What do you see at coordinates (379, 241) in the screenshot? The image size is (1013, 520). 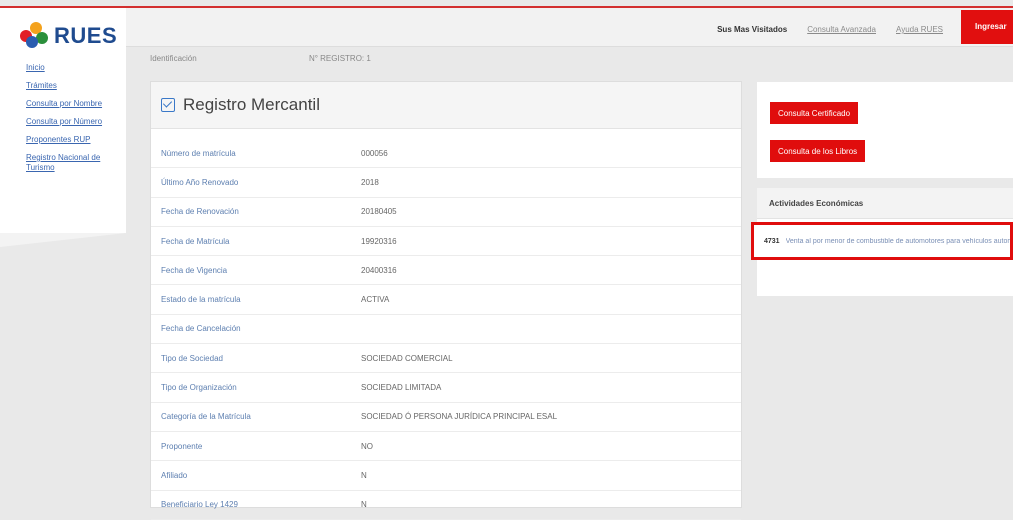 I see `row-value: 19920316` at bounding box center [379, 241].